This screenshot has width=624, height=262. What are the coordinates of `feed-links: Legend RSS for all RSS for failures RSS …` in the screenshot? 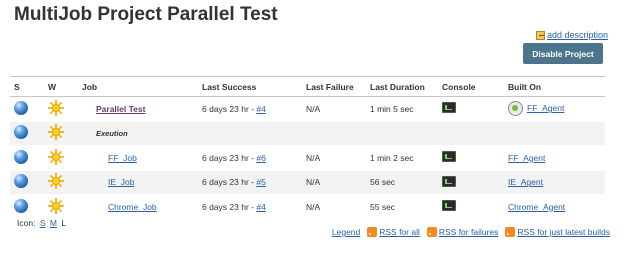 It's located at (471, 232).